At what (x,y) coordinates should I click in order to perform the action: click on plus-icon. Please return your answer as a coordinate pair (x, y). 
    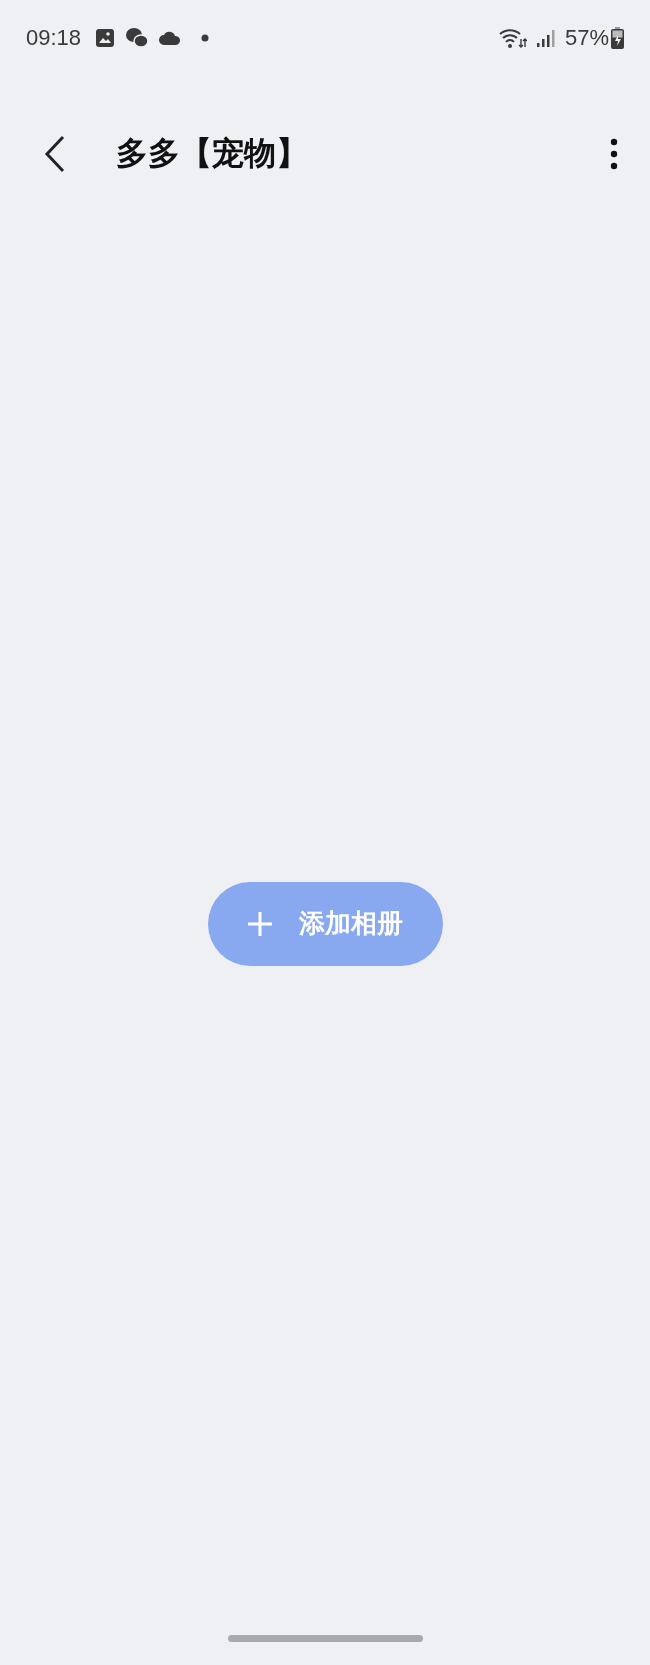
    Looking at the image, I should click on (260, 923).